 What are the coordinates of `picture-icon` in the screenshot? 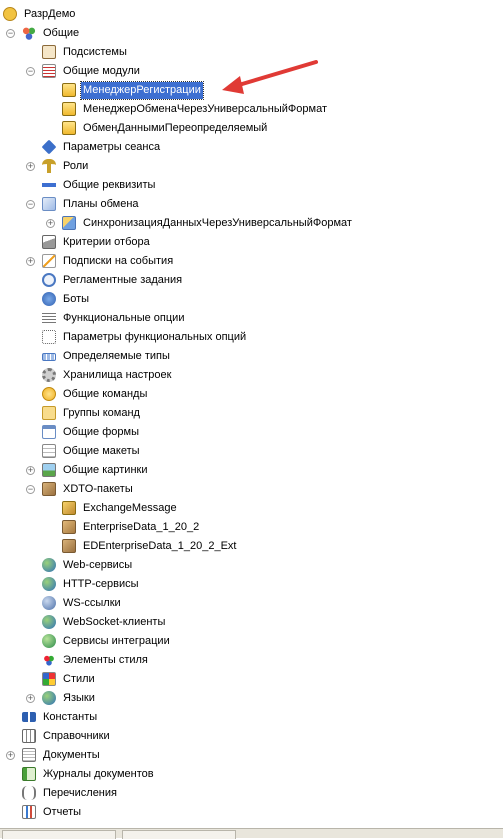 It's located at (49, 470).